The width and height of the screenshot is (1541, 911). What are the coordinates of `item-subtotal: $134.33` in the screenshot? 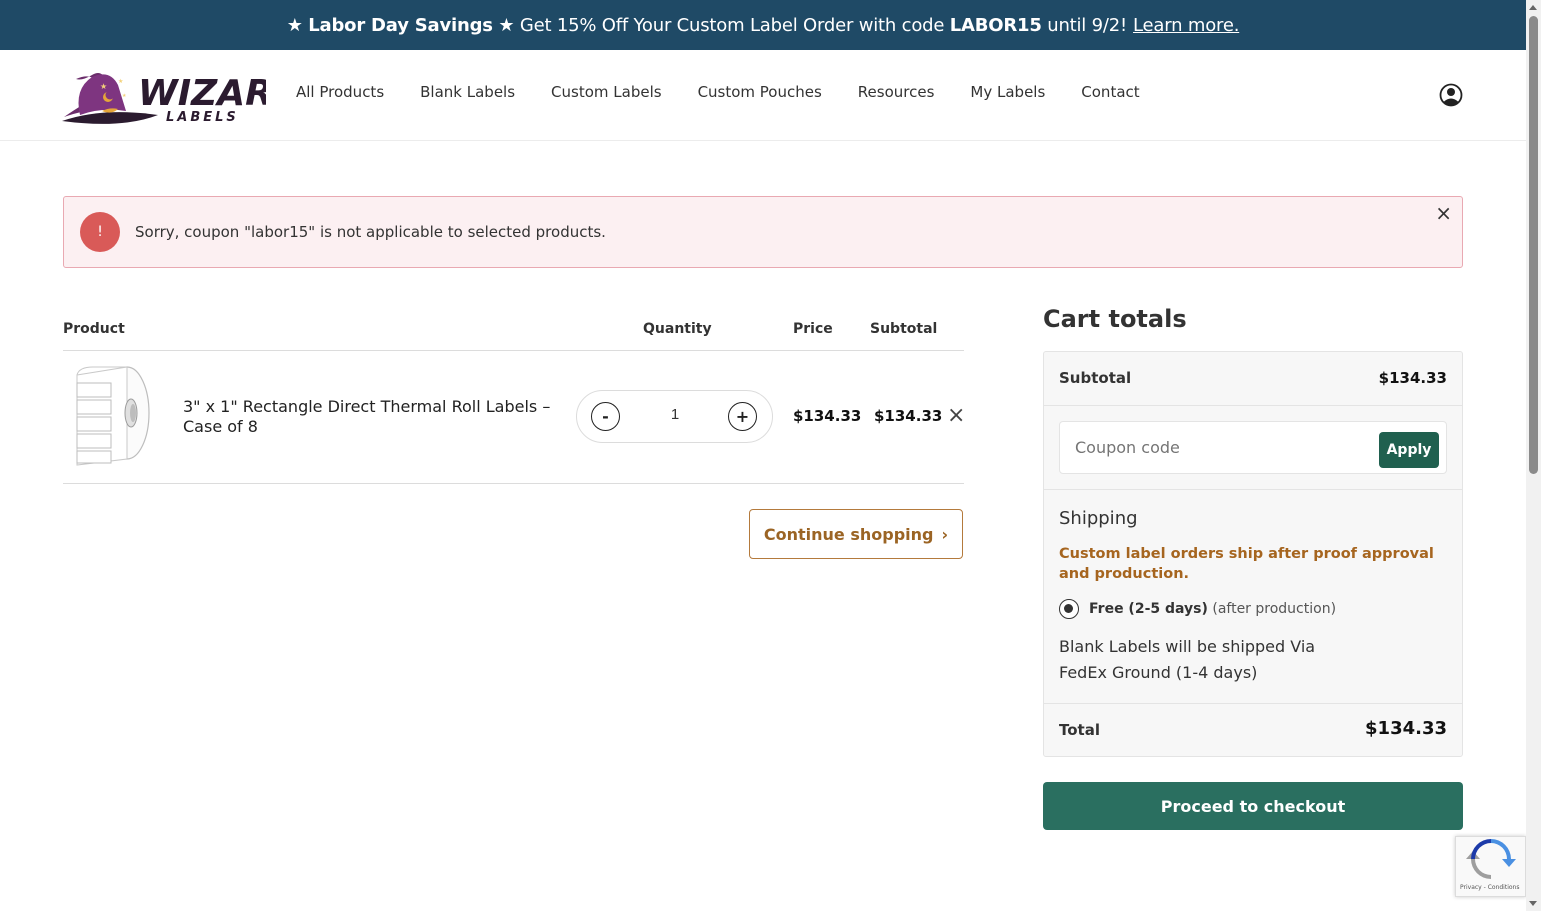 It's located at (908, 416).